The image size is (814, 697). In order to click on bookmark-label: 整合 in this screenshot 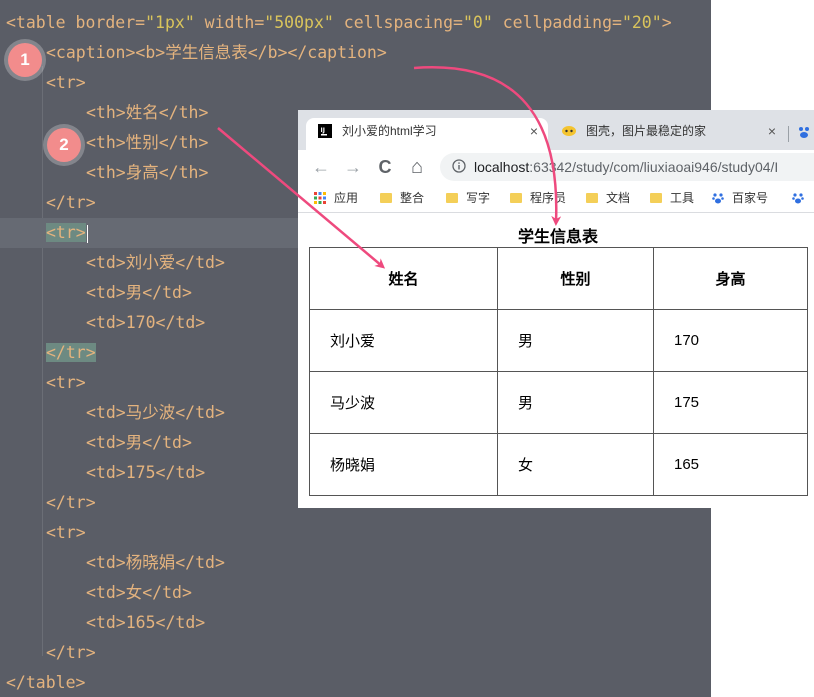, I will do `click(412, 198)`.